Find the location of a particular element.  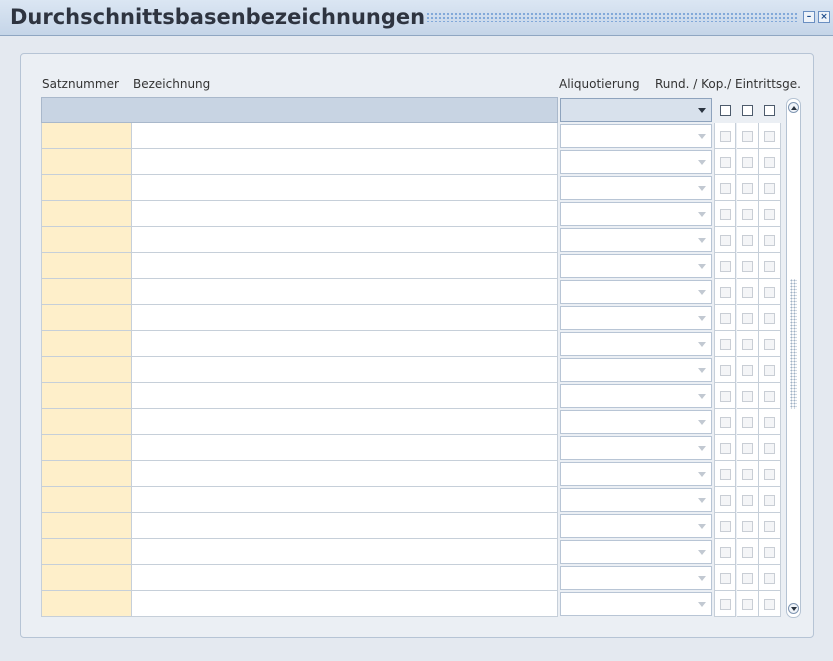

scroll-down-button is located at coordinates (793, 608).